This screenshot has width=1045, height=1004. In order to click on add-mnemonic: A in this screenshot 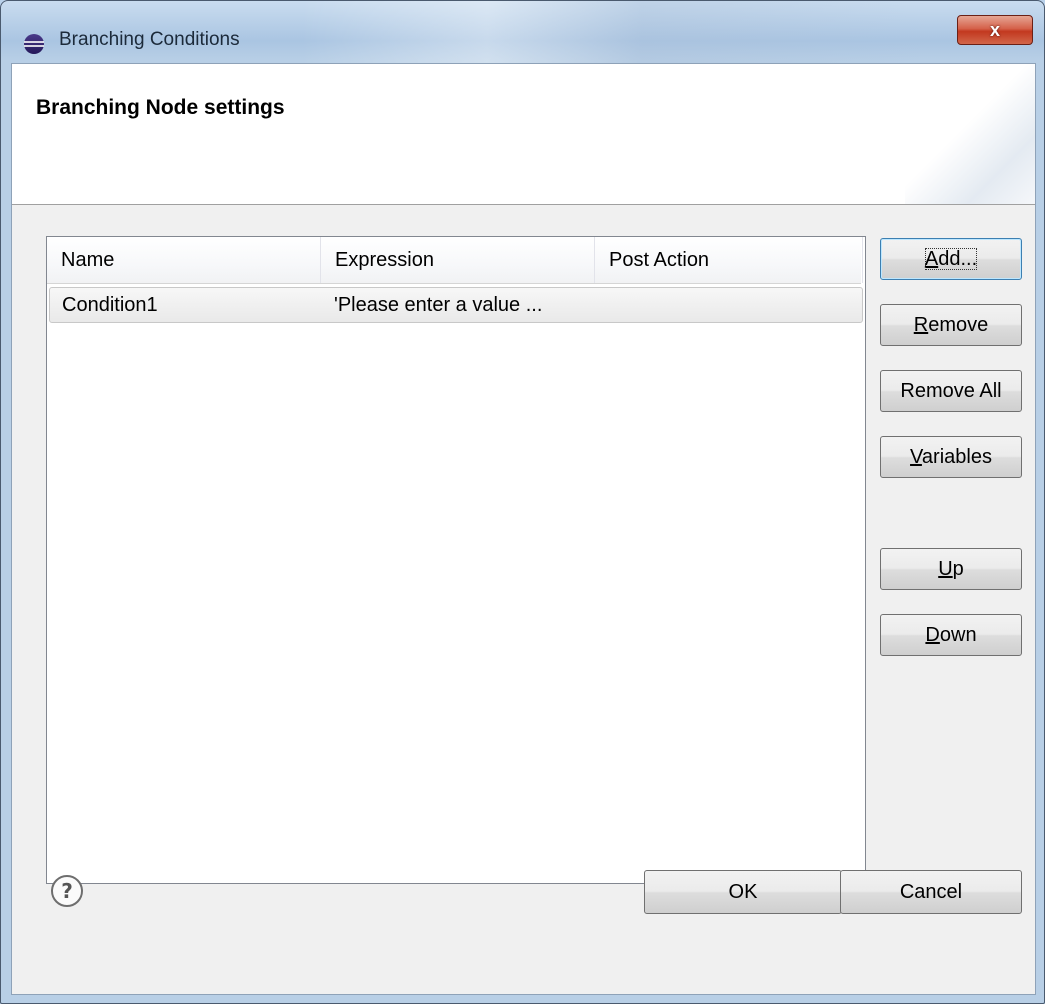, I will do `click(931, 259)`.